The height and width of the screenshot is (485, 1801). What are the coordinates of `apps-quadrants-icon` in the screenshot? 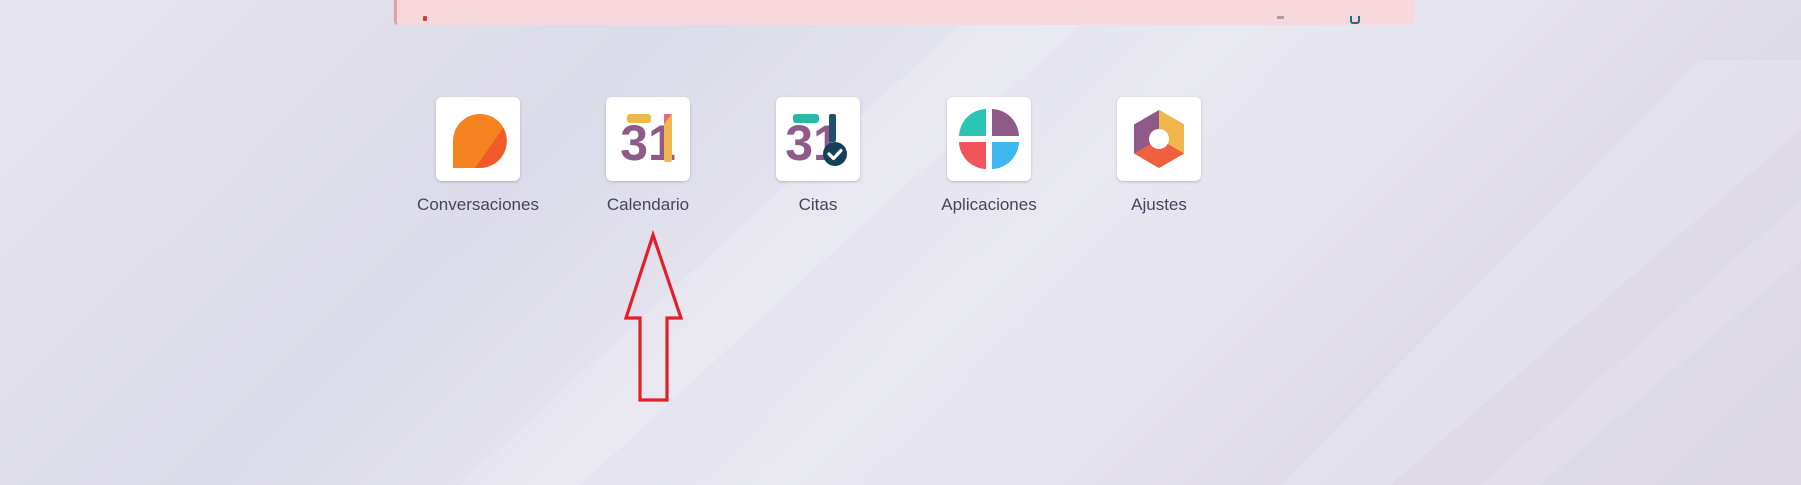 It's located at (989, 139).